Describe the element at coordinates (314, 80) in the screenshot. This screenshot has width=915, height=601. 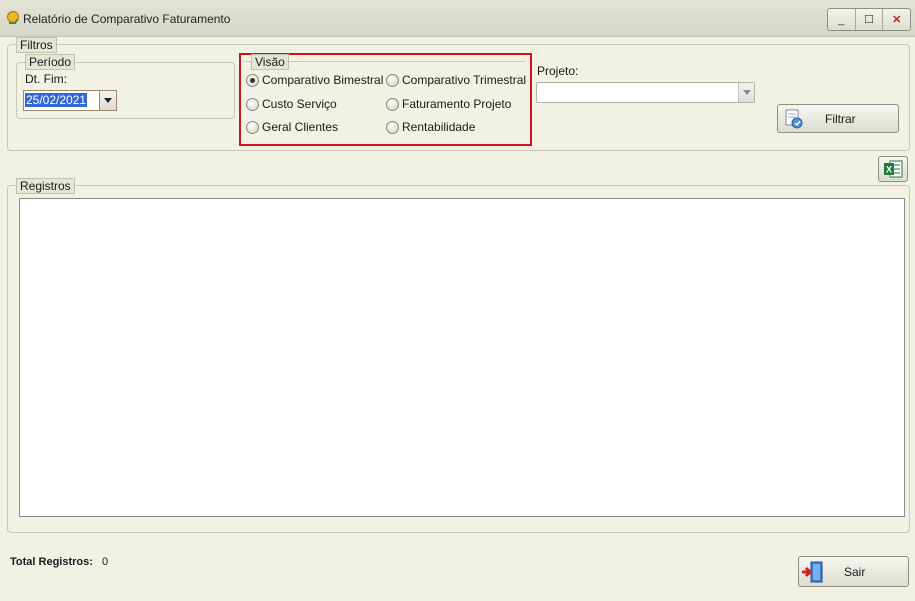
I see `radio-comparativo-bimestral: Comparativo Bimestral` at that location.